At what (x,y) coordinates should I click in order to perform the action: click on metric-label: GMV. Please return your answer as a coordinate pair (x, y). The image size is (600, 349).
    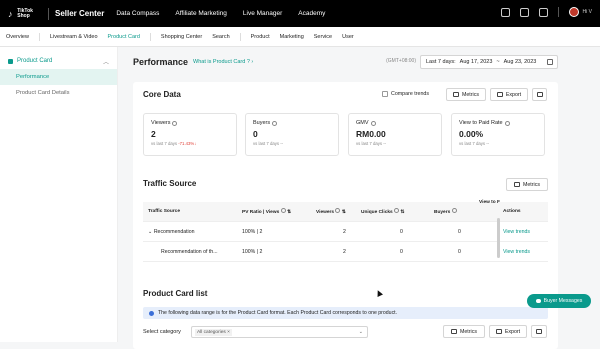
    Looking at the image, I should click on (362, 123).